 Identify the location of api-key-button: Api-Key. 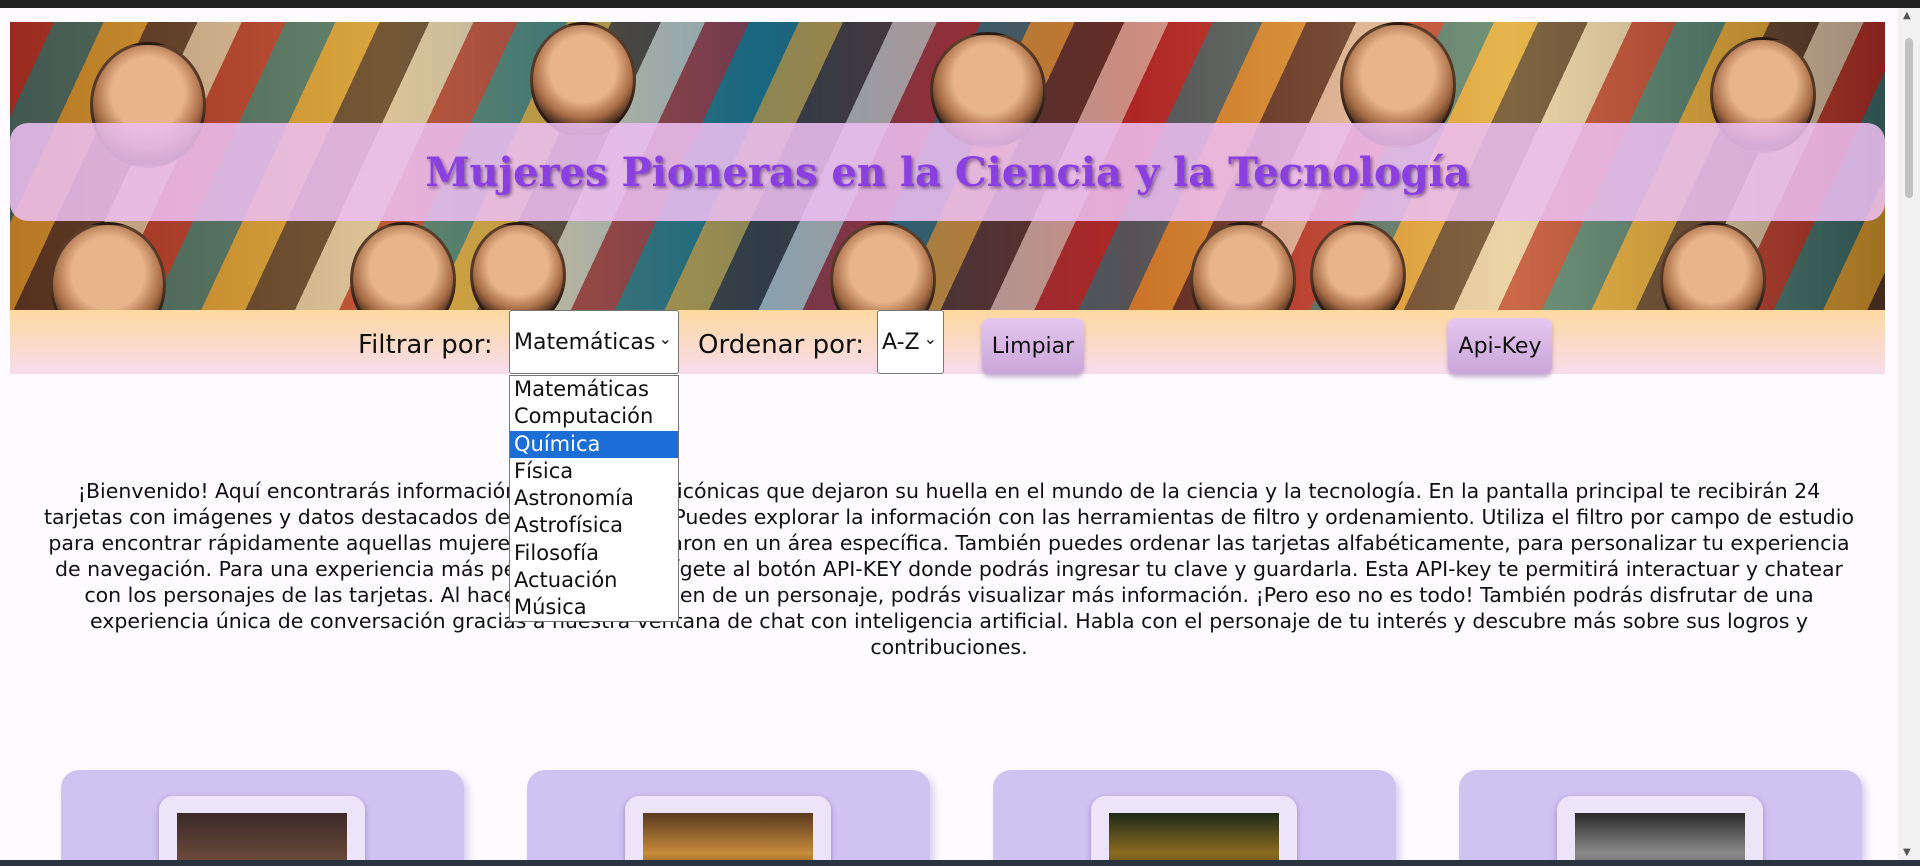
(1500, 346).